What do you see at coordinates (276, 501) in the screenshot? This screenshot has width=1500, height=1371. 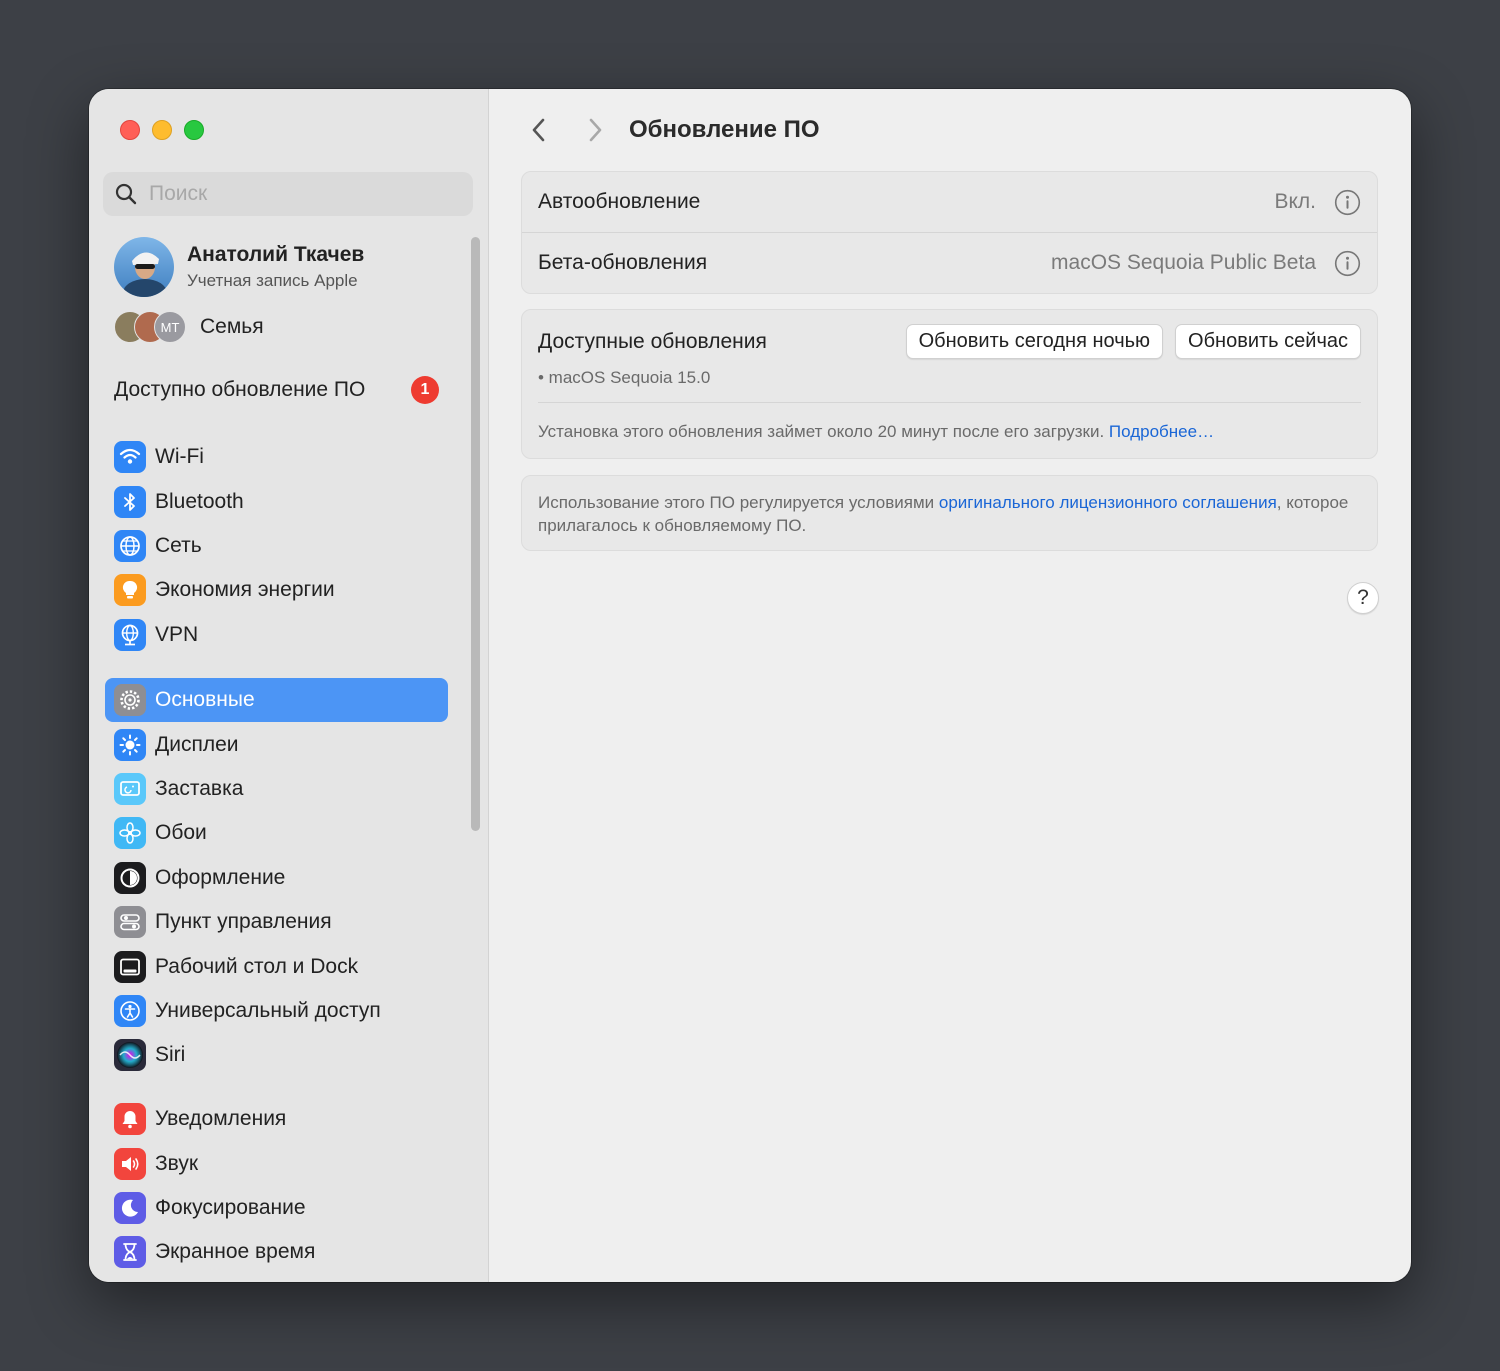 I see `sidebar-item-bluetooth: Bluetooth` at bounding box center [276, 501].